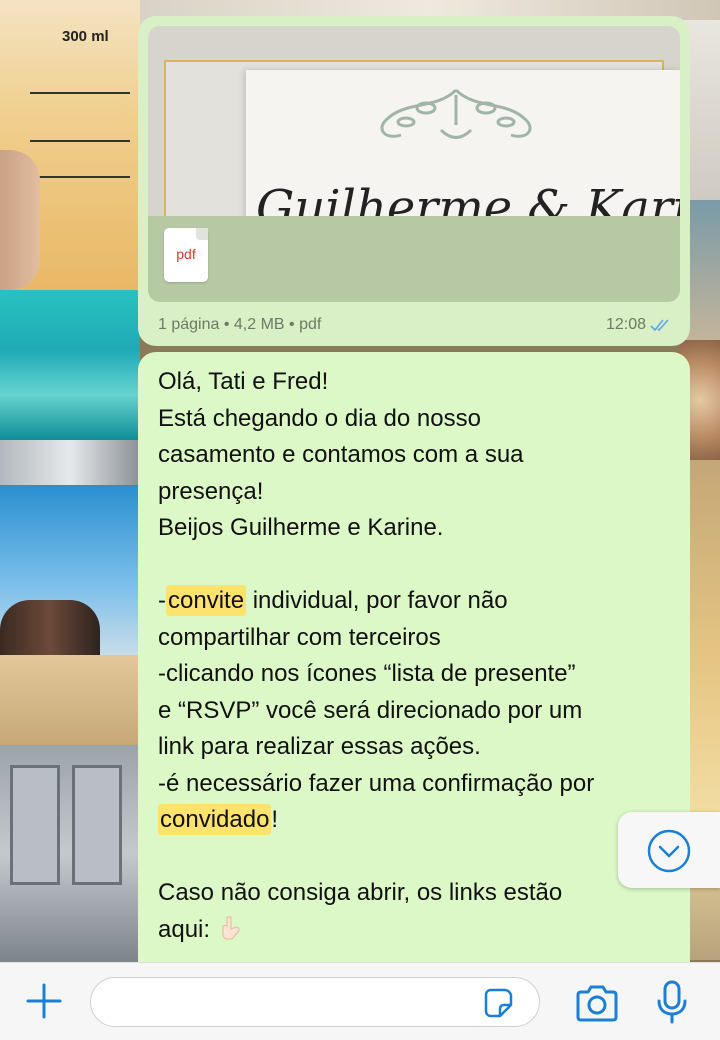 This screenshot has height=1040, width=720. What do you see at coordinates (367, 673) in the screenshot?
I see `message-line: -clicando nos ícones “lista de presente”` at bounding box center [367, 673].